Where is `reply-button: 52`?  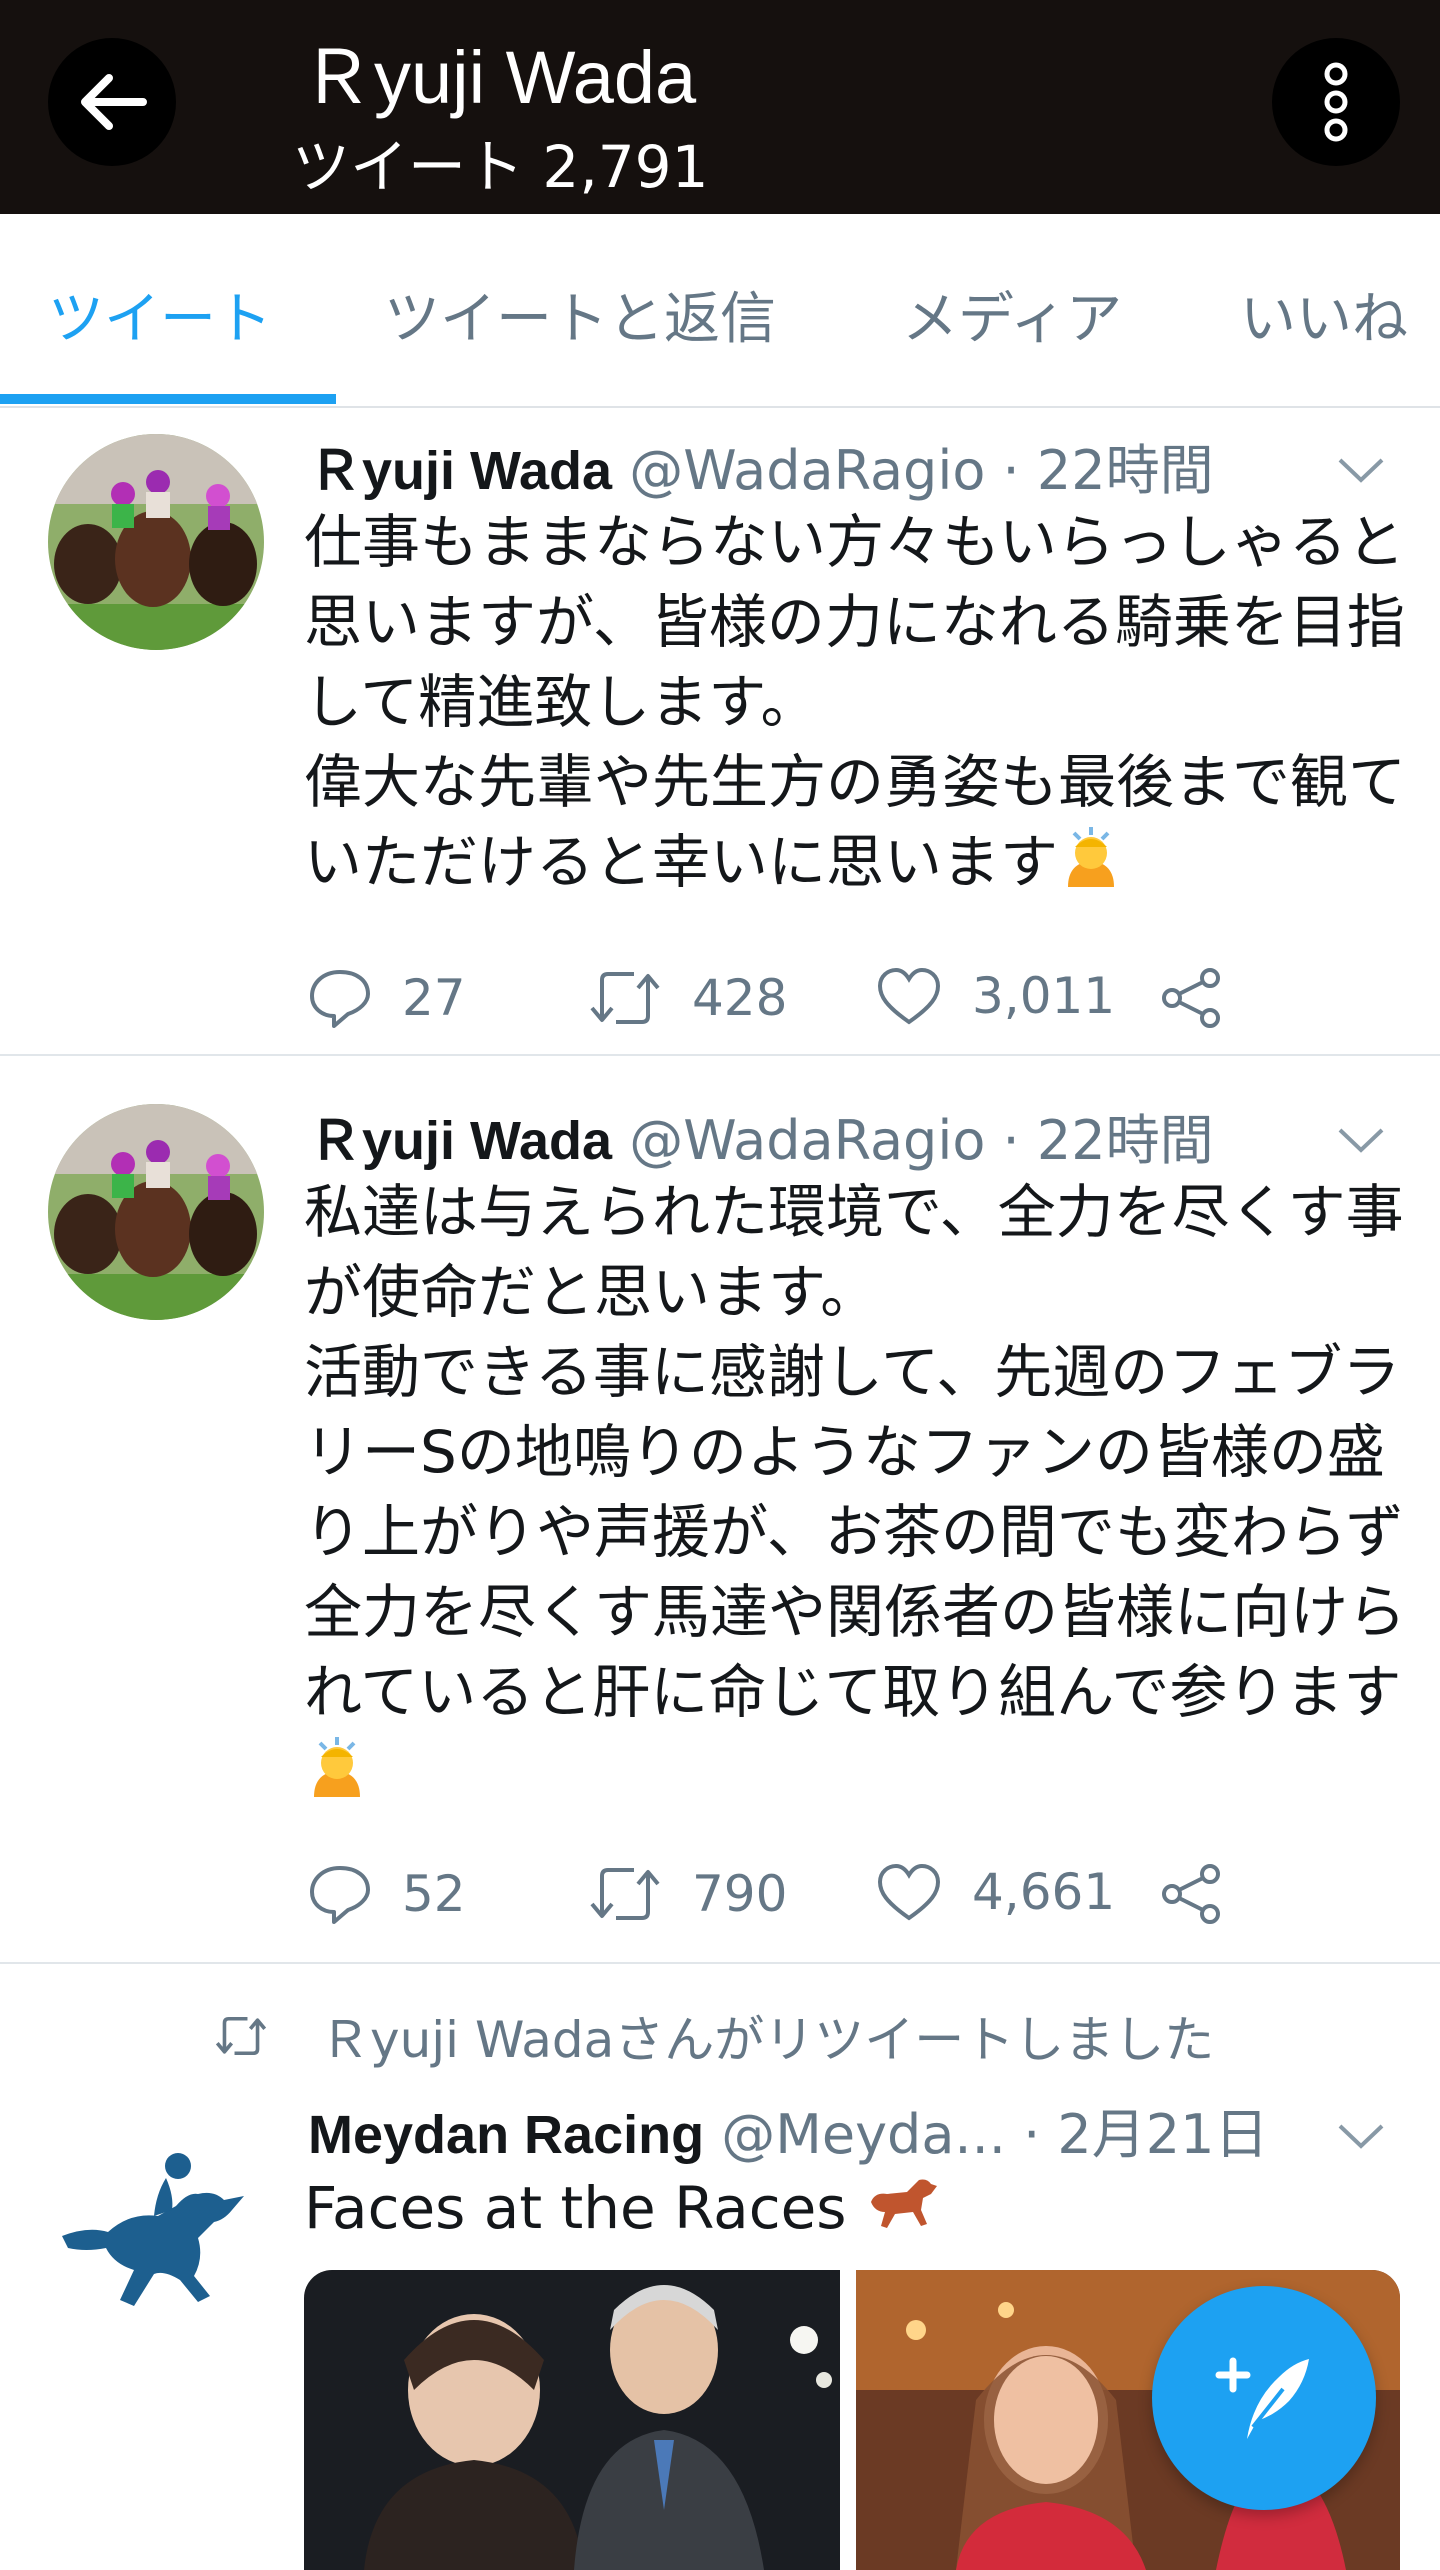 reply-button: 52 is located at coordinates (387, 1894).